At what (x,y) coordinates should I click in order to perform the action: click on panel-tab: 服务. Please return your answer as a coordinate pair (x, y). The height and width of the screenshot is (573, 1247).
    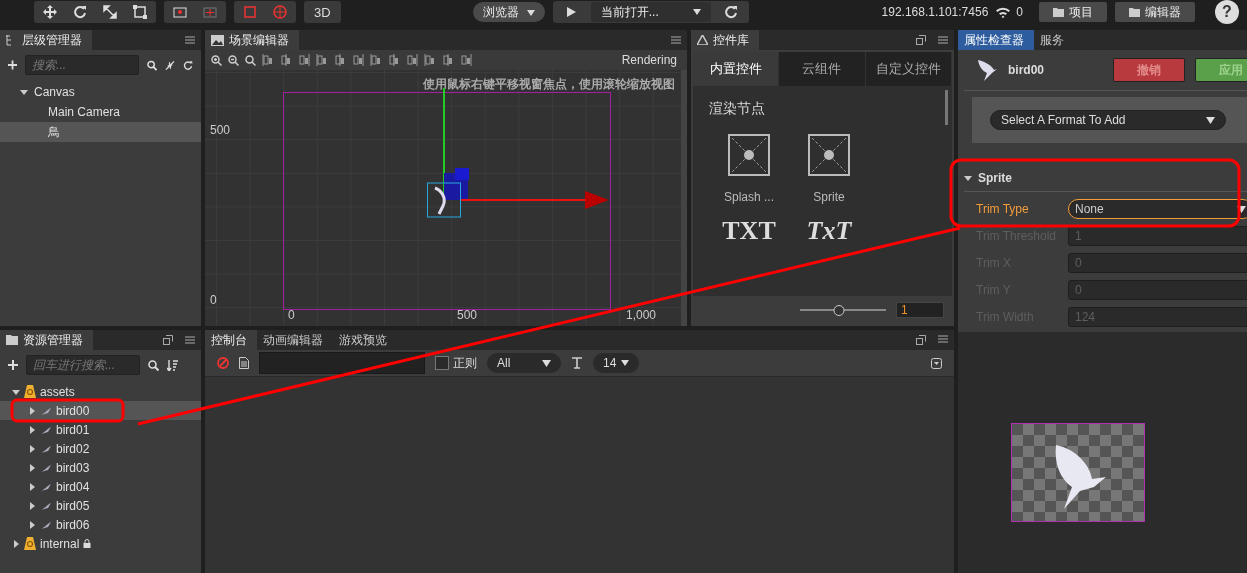
    Looking at the image, I should click on (1054, 40).